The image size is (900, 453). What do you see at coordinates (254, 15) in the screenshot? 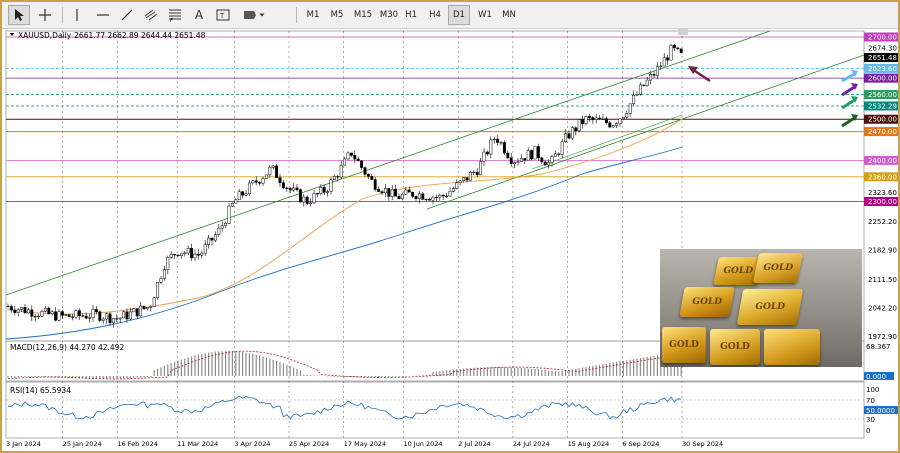
I see `shapes-icon` at bounding box center [254, 15].